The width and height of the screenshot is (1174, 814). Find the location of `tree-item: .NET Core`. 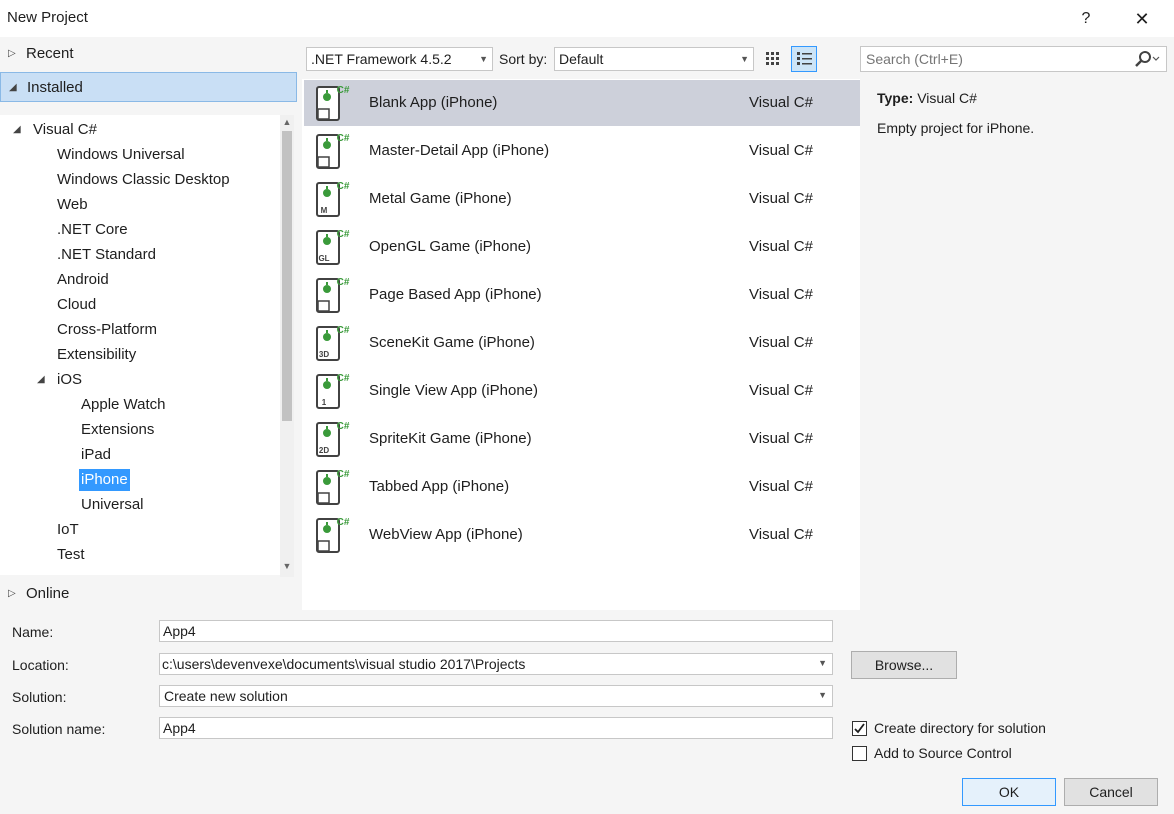

tree-item: .NET Core is located at coordinates (92, 230).